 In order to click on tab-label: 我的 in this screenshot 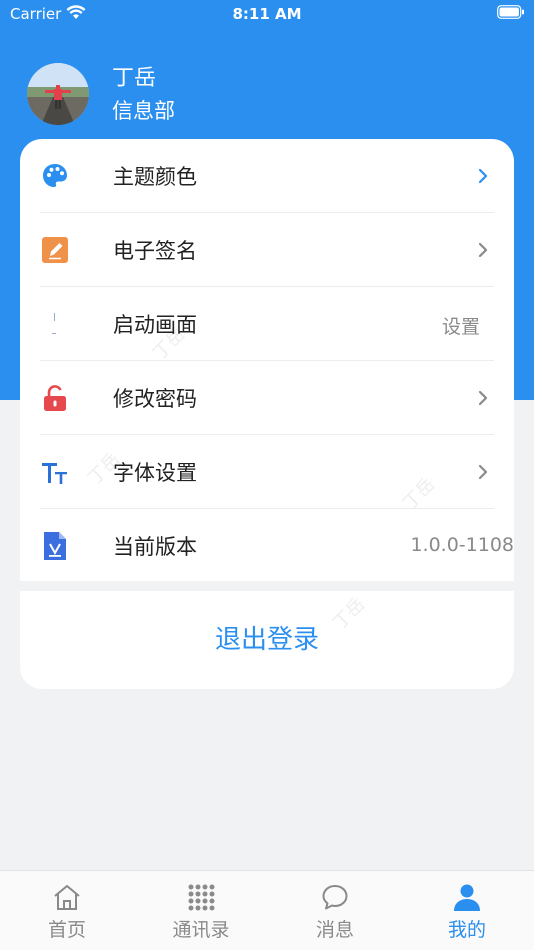, I will do `click(466, 930)`.